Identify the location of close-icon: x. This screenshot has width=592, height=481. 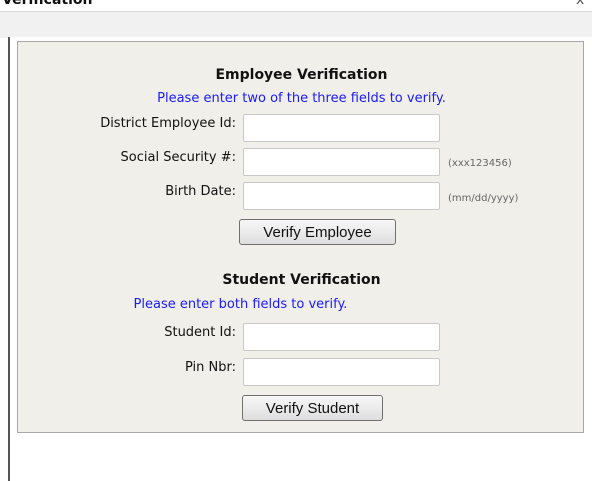
(580, 4).